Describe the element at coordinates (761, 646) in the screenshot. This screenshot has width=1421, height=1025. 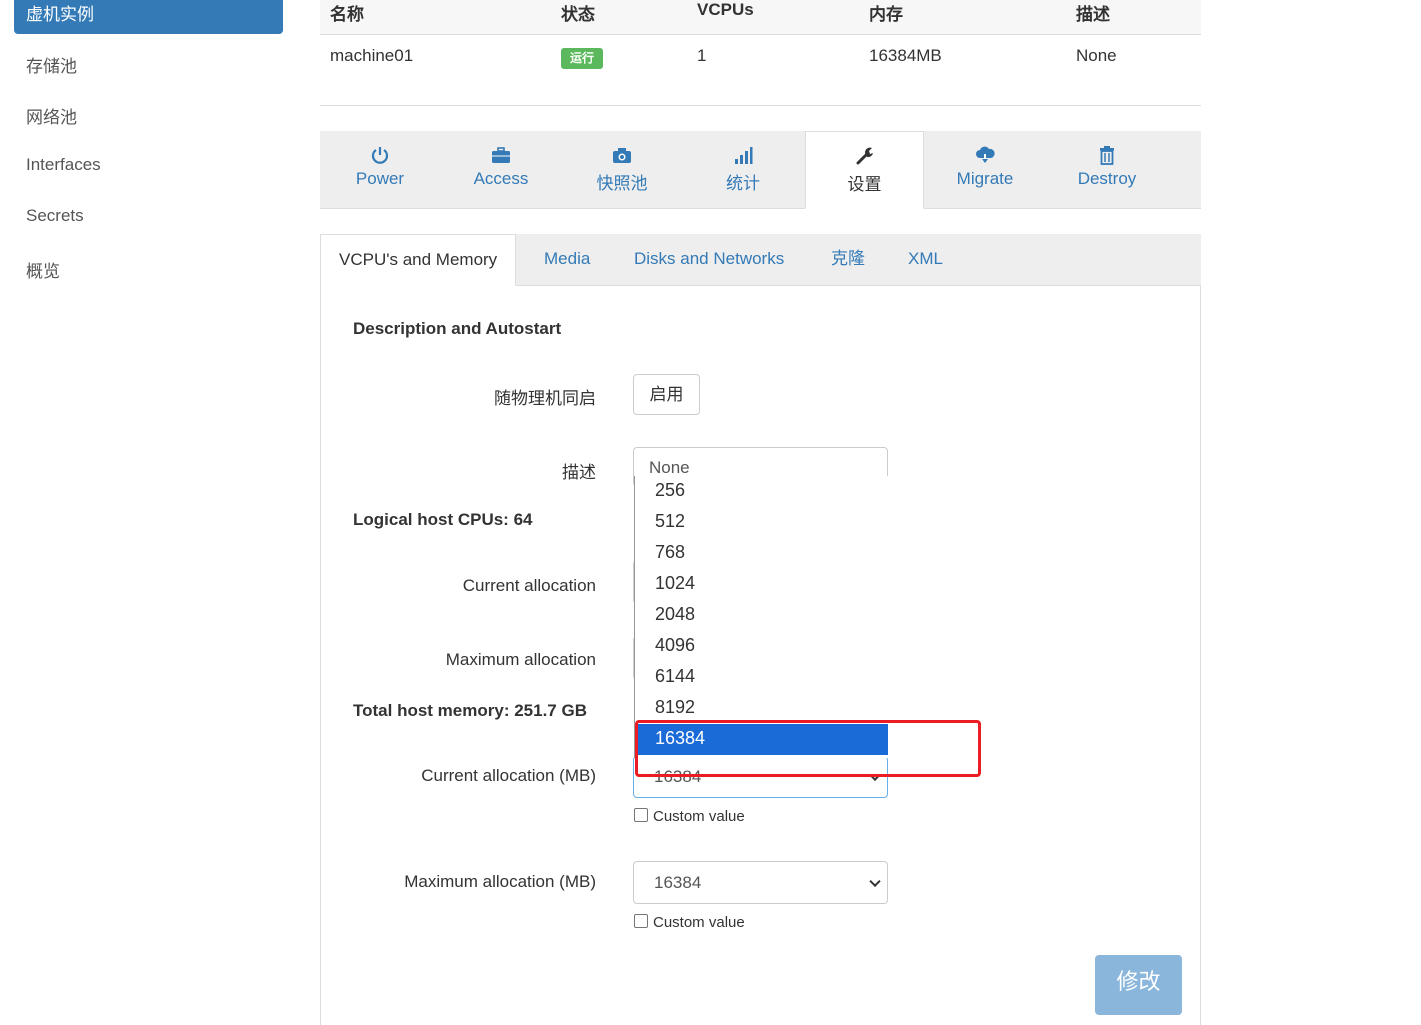
I see `dropdown-option: 4096` at that location.